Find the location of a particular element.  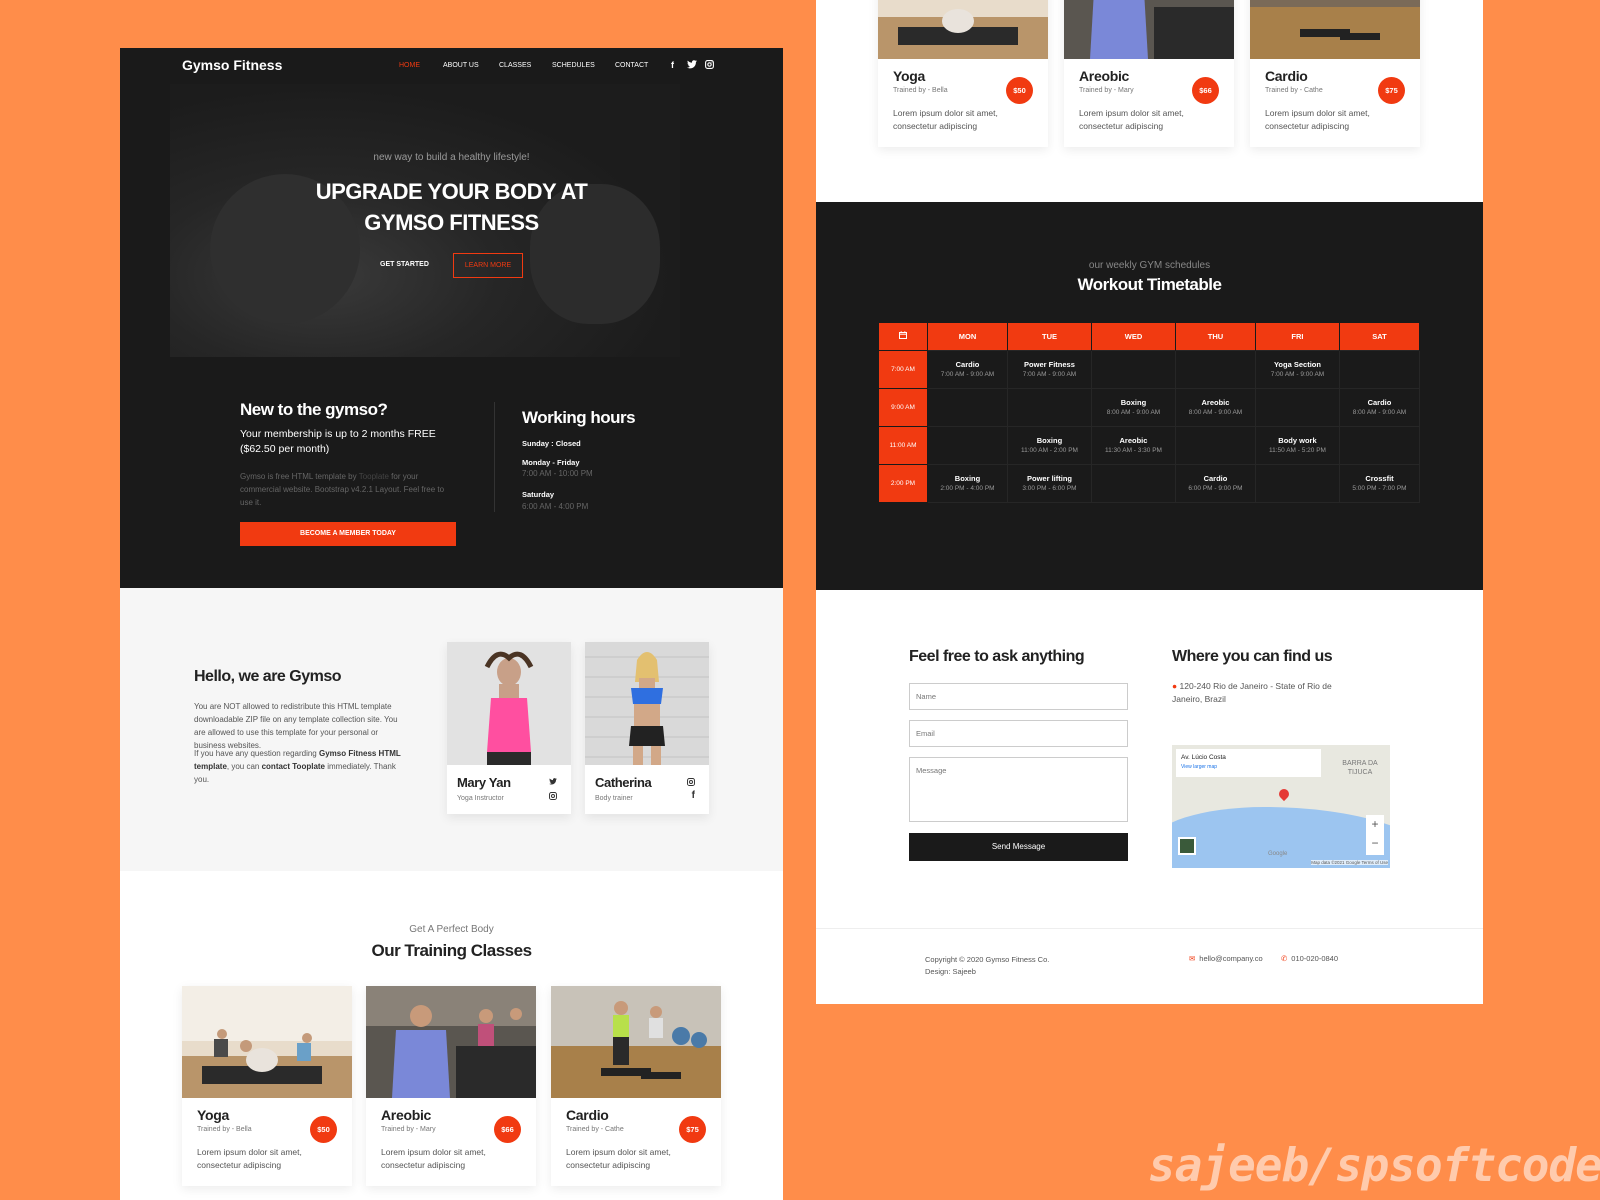

learn-more-button: LEARN MORE is located at coordinates (488, 265).